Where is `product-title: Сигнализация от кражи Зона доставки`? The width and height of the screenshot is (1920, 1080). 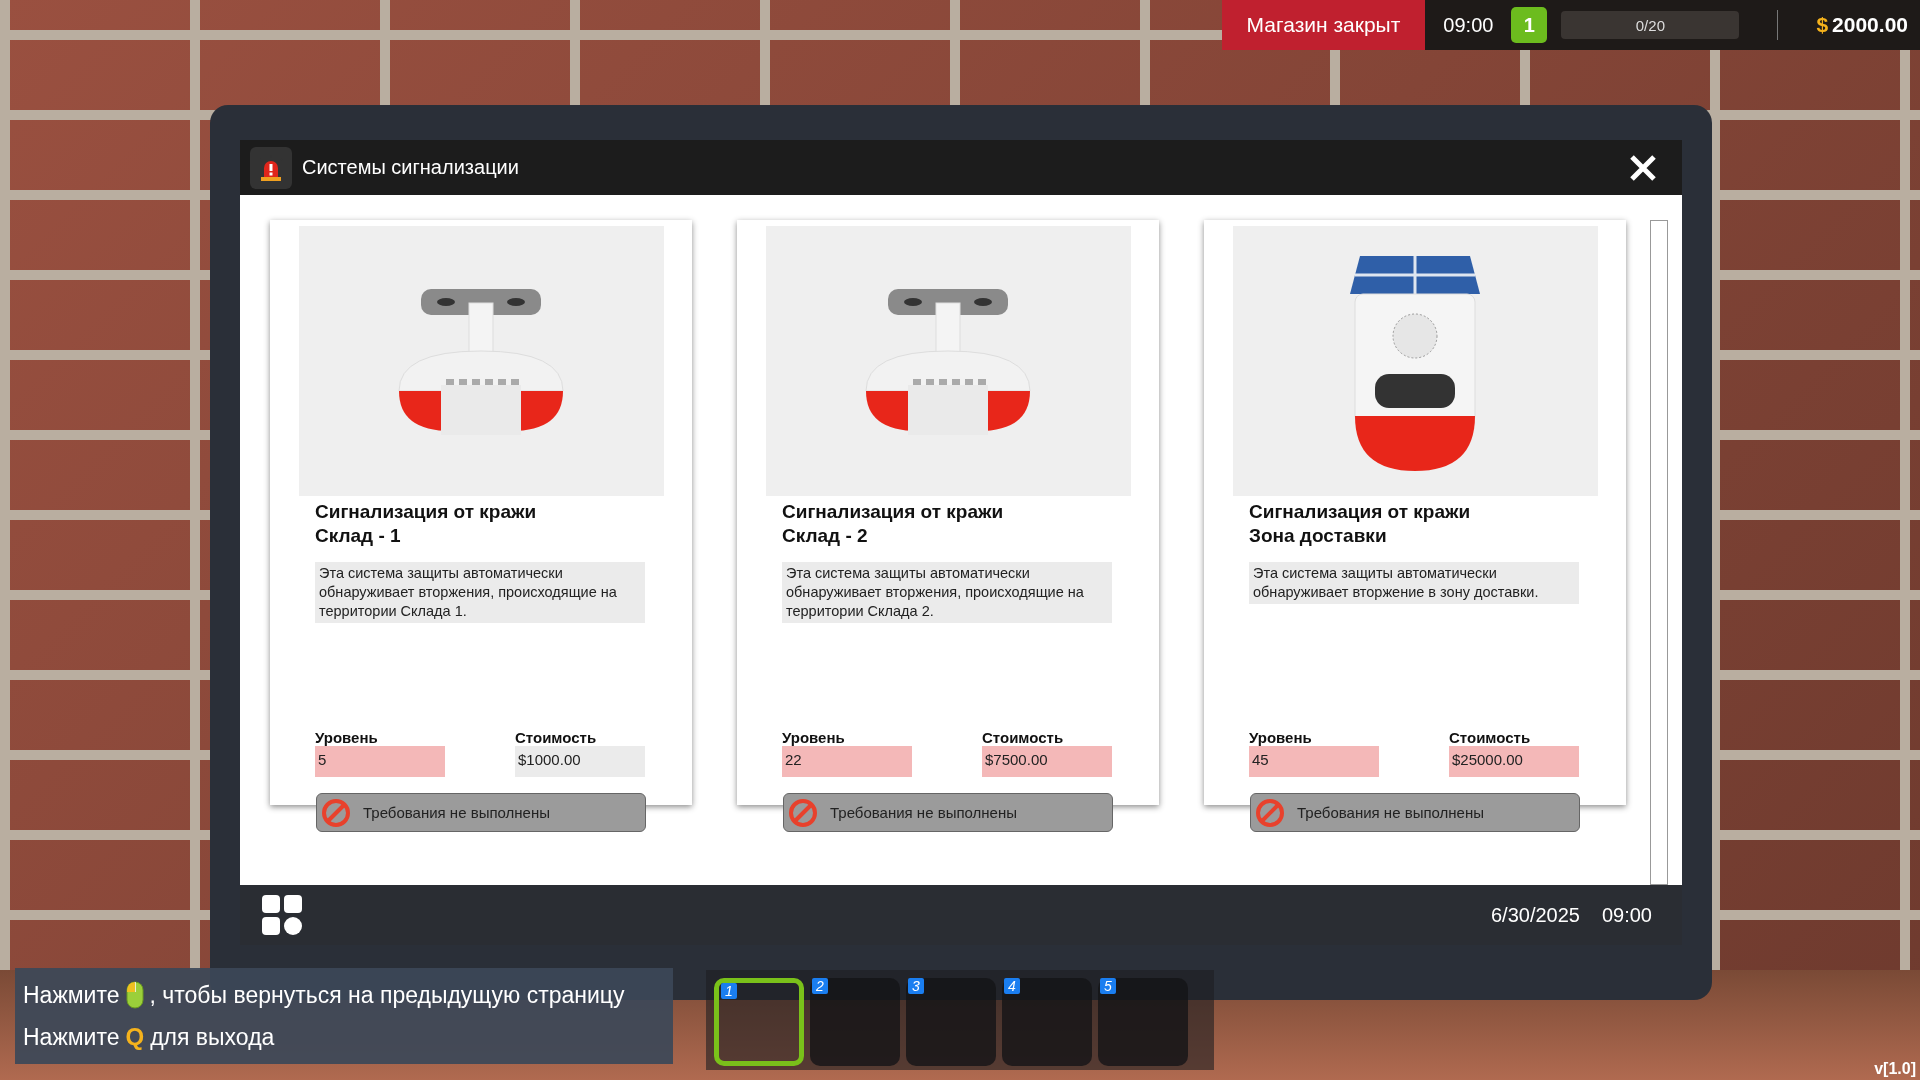 product-title: Сигнализация от кражи Зона доставки is located at coordinates (1360, 524).